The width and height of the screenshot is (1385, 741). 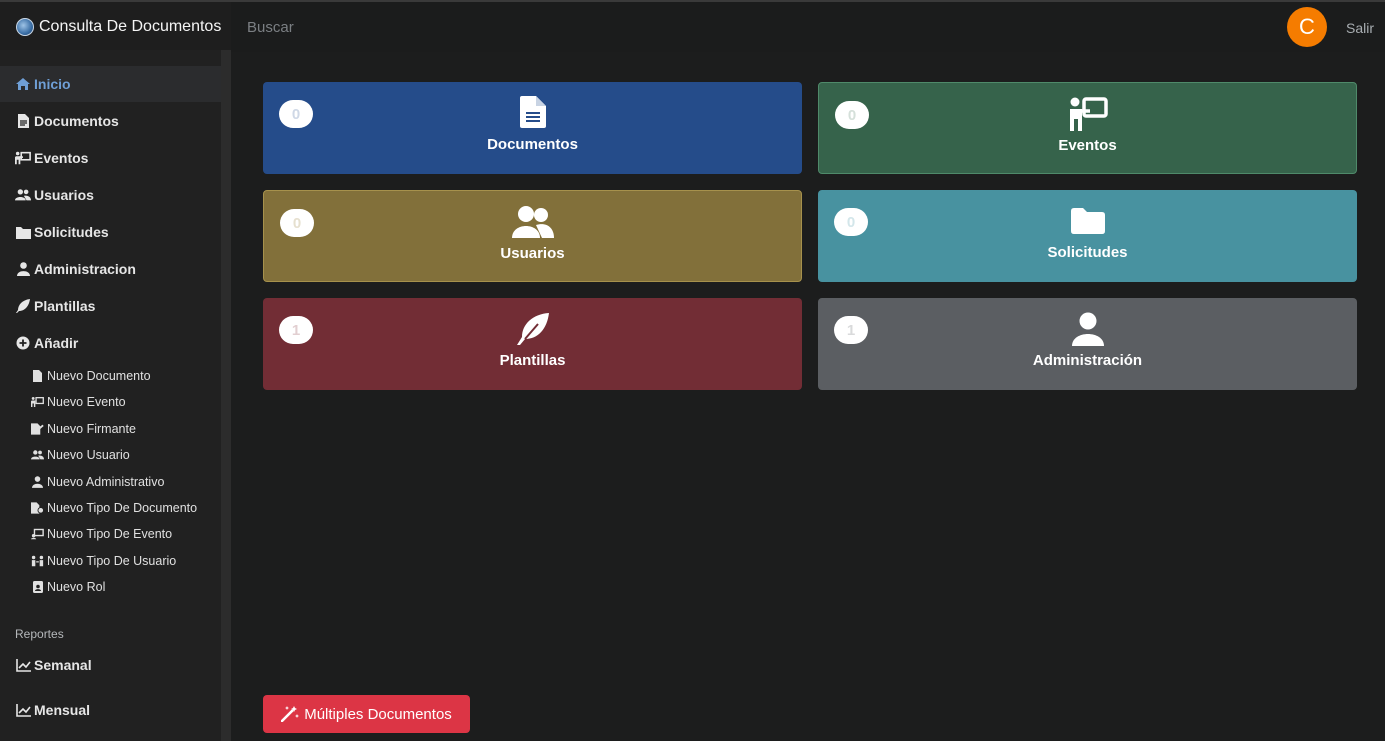 I want to click on magic-wand-icon, so click(x=290, y=714).